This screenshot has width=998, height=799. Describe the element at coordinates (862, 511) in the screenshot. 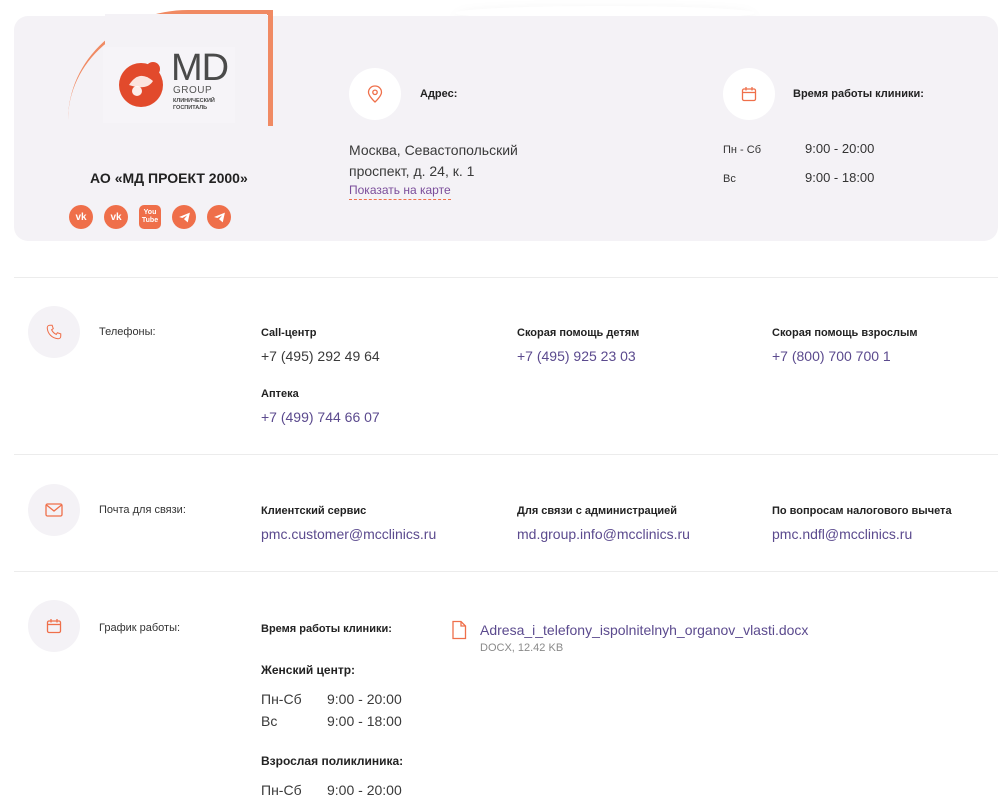

I see `tax-deduction-label: По вопросам налогового вычета` at that location.